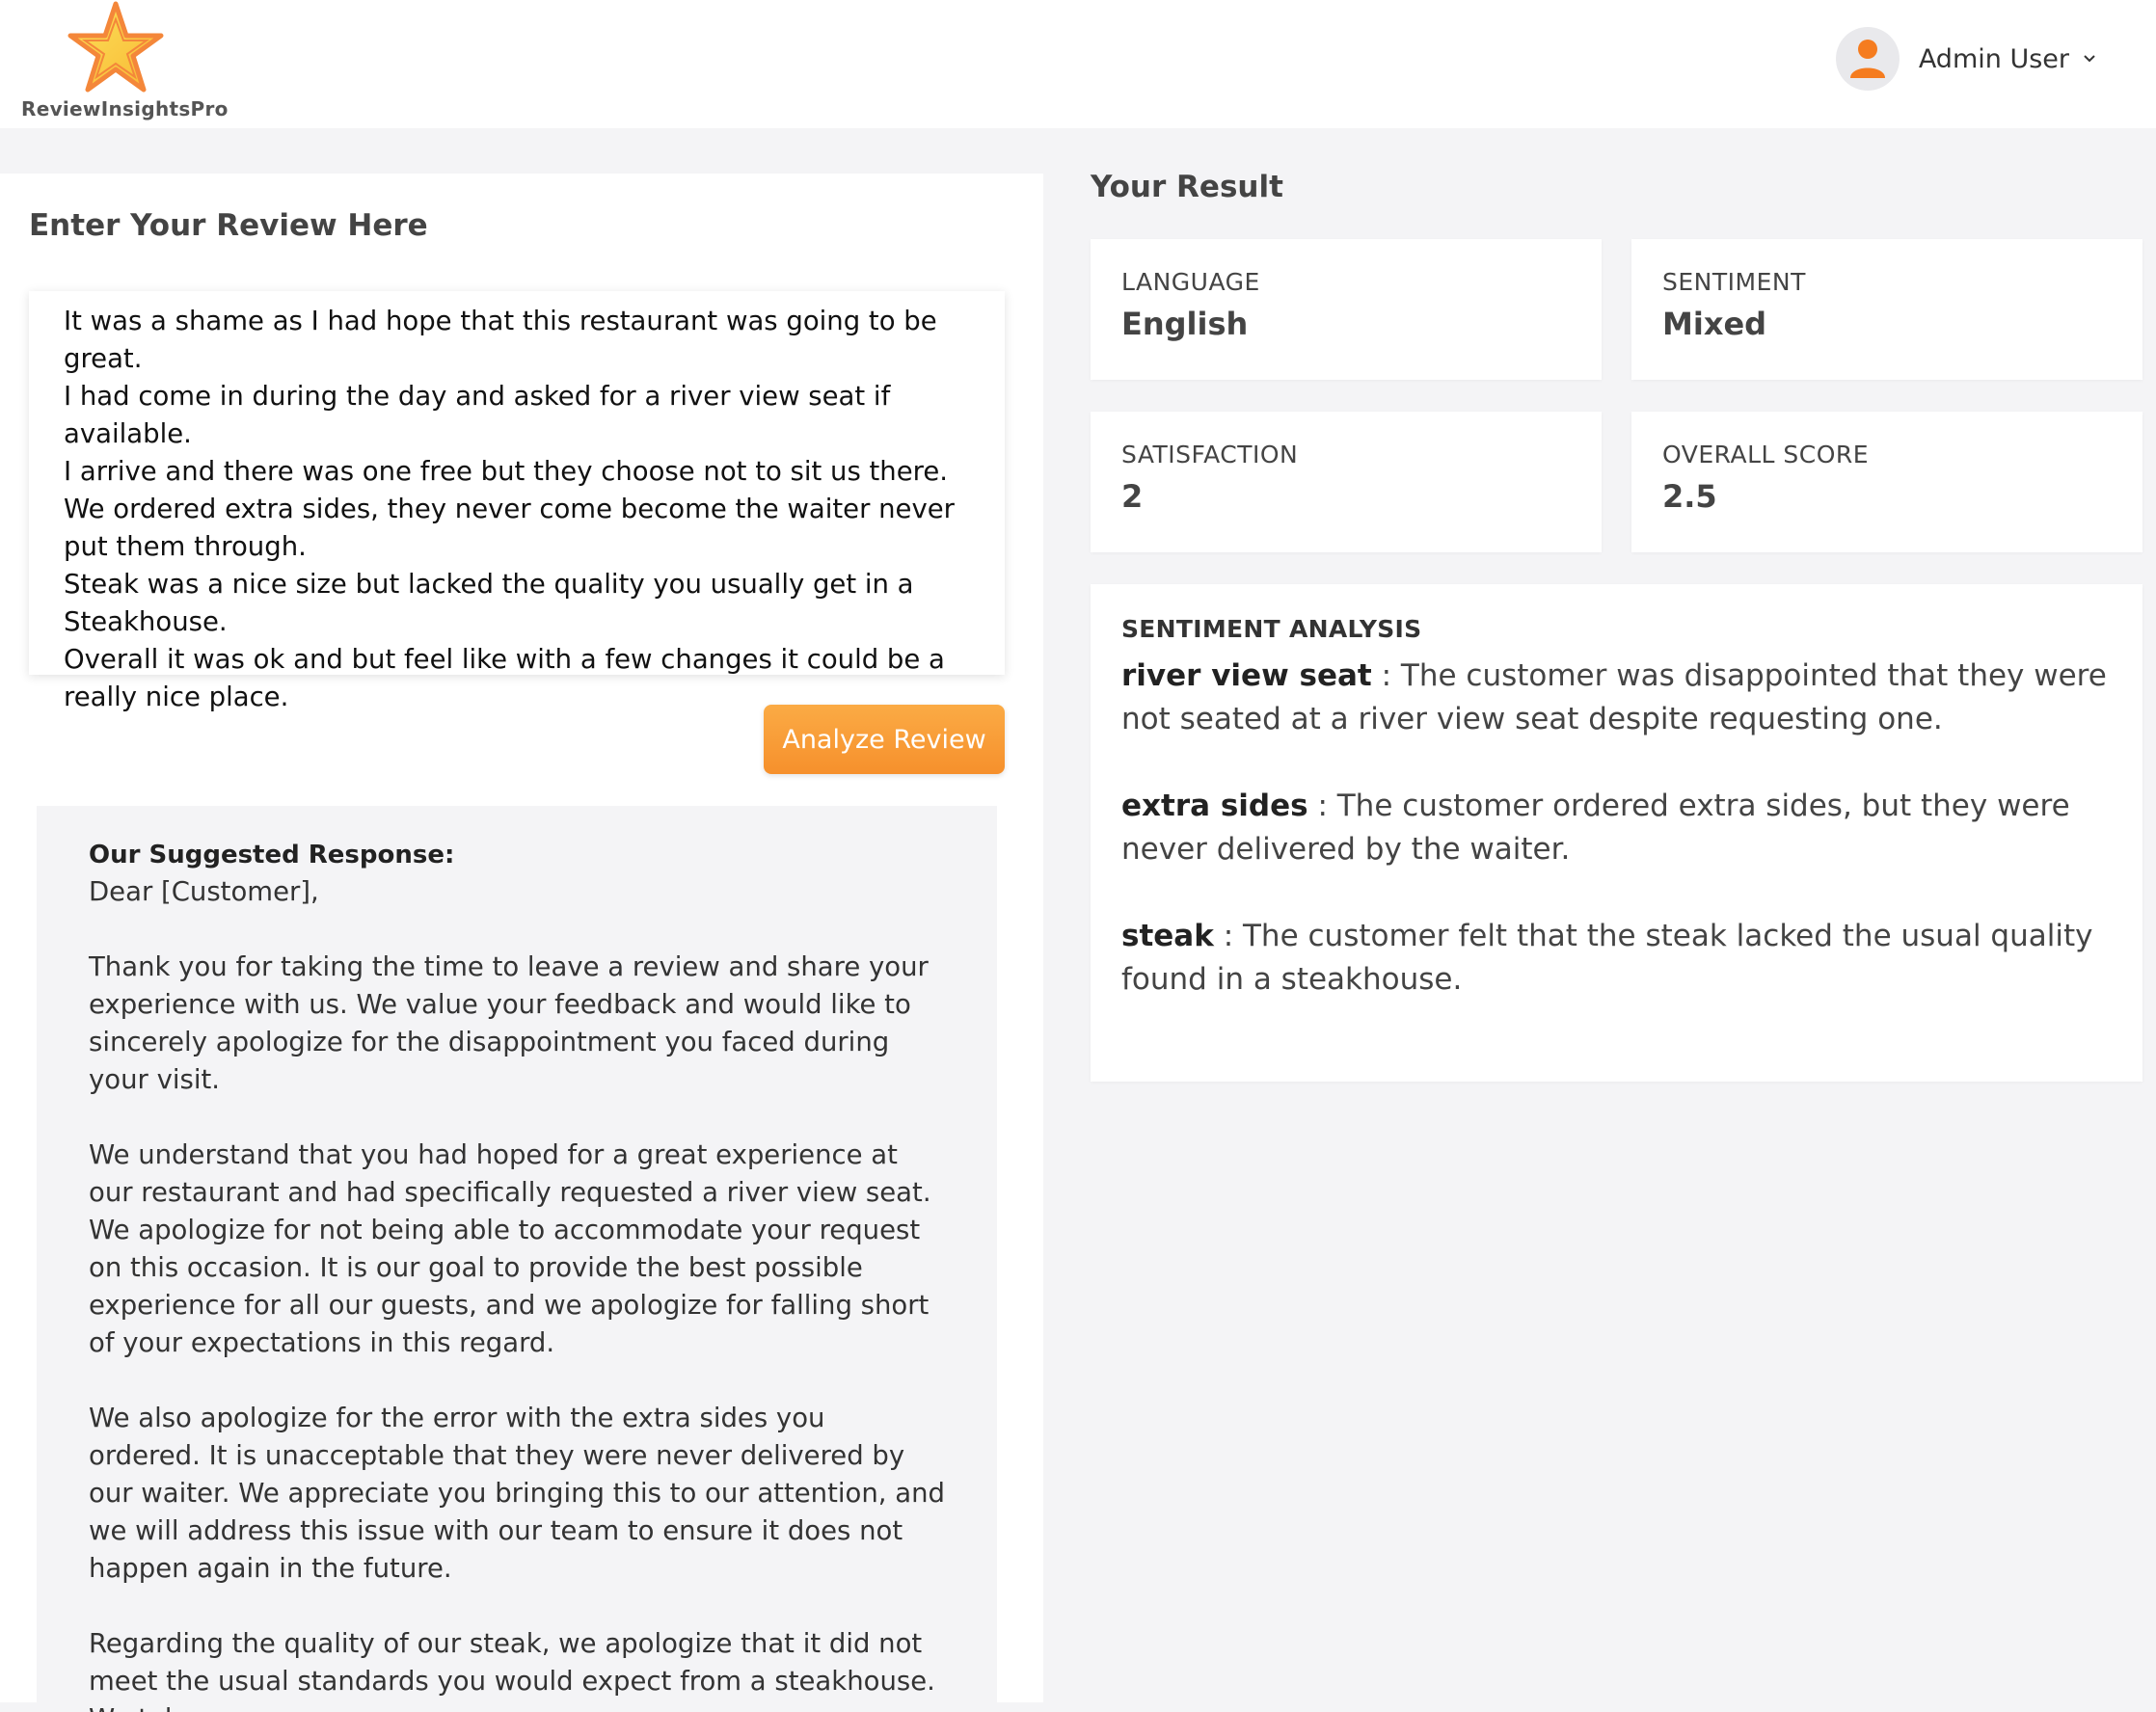 This screenshot has height=1712, width=2156. I want to click on review-section-title: Enter Your Review Here, so click(228, 225).